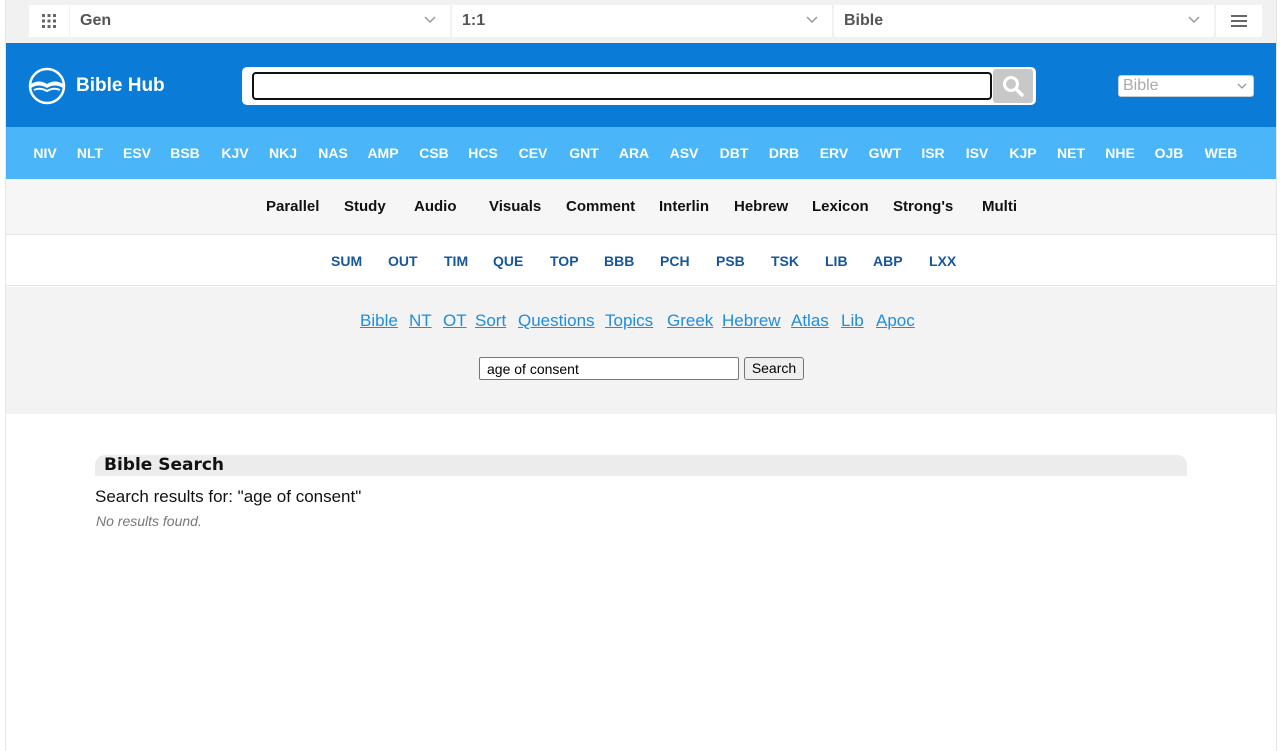 The width and height of the screenshot is (1280, 751). Describe the element at coordinates (333, 153) in the screenshot. I see `version-link: NAS` at that location.